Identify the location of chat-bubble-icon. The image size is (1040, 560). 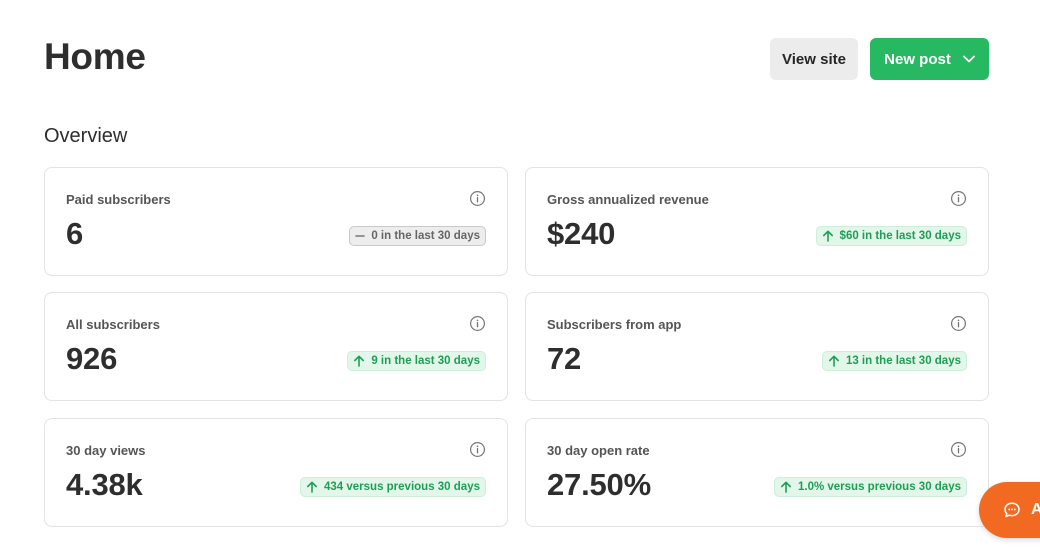
(1012, 510).